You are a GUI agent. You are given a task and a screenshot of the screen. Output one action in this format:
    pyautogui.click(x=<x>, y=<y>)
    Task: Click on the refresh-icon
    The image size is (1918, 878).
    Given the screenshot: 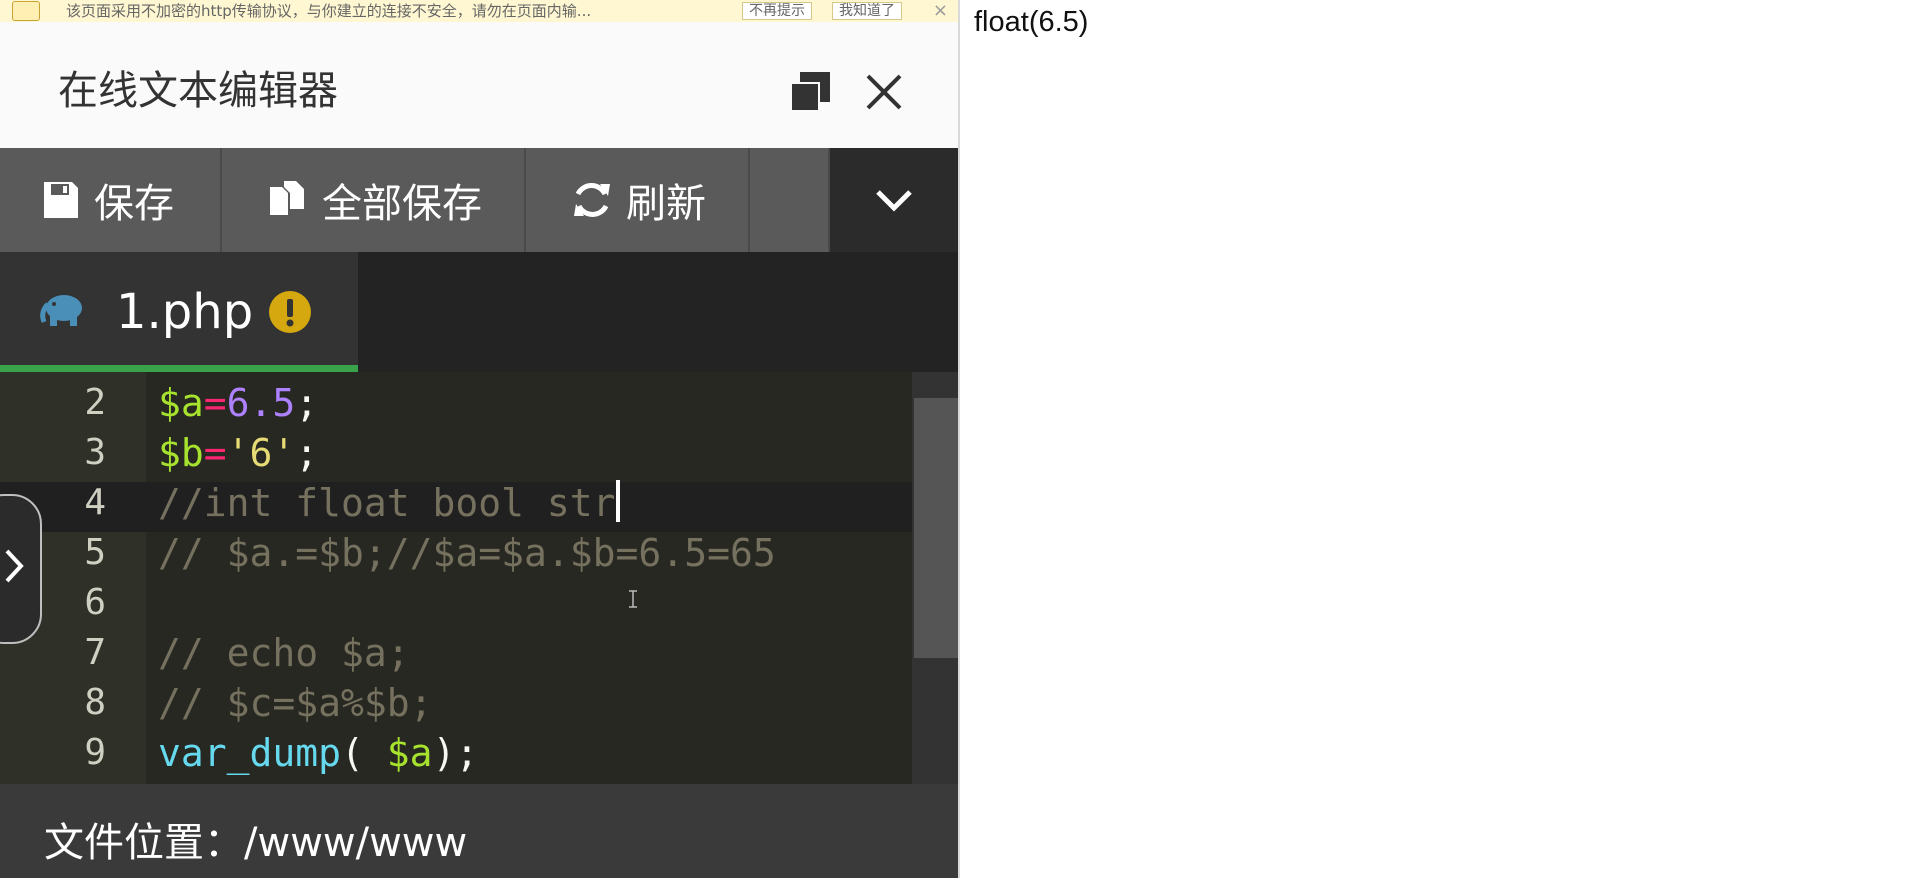 What is the action you would take?
    pyautogui.click(x=592, y=200)
    